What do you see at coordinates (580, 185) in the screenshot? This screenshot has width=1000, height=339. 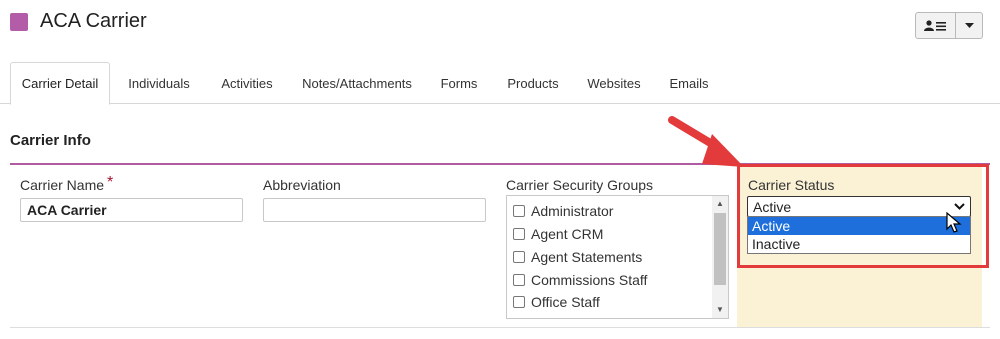 I see `security-groups-label: Carrier Security Groups` at bounding box center [580, 185].